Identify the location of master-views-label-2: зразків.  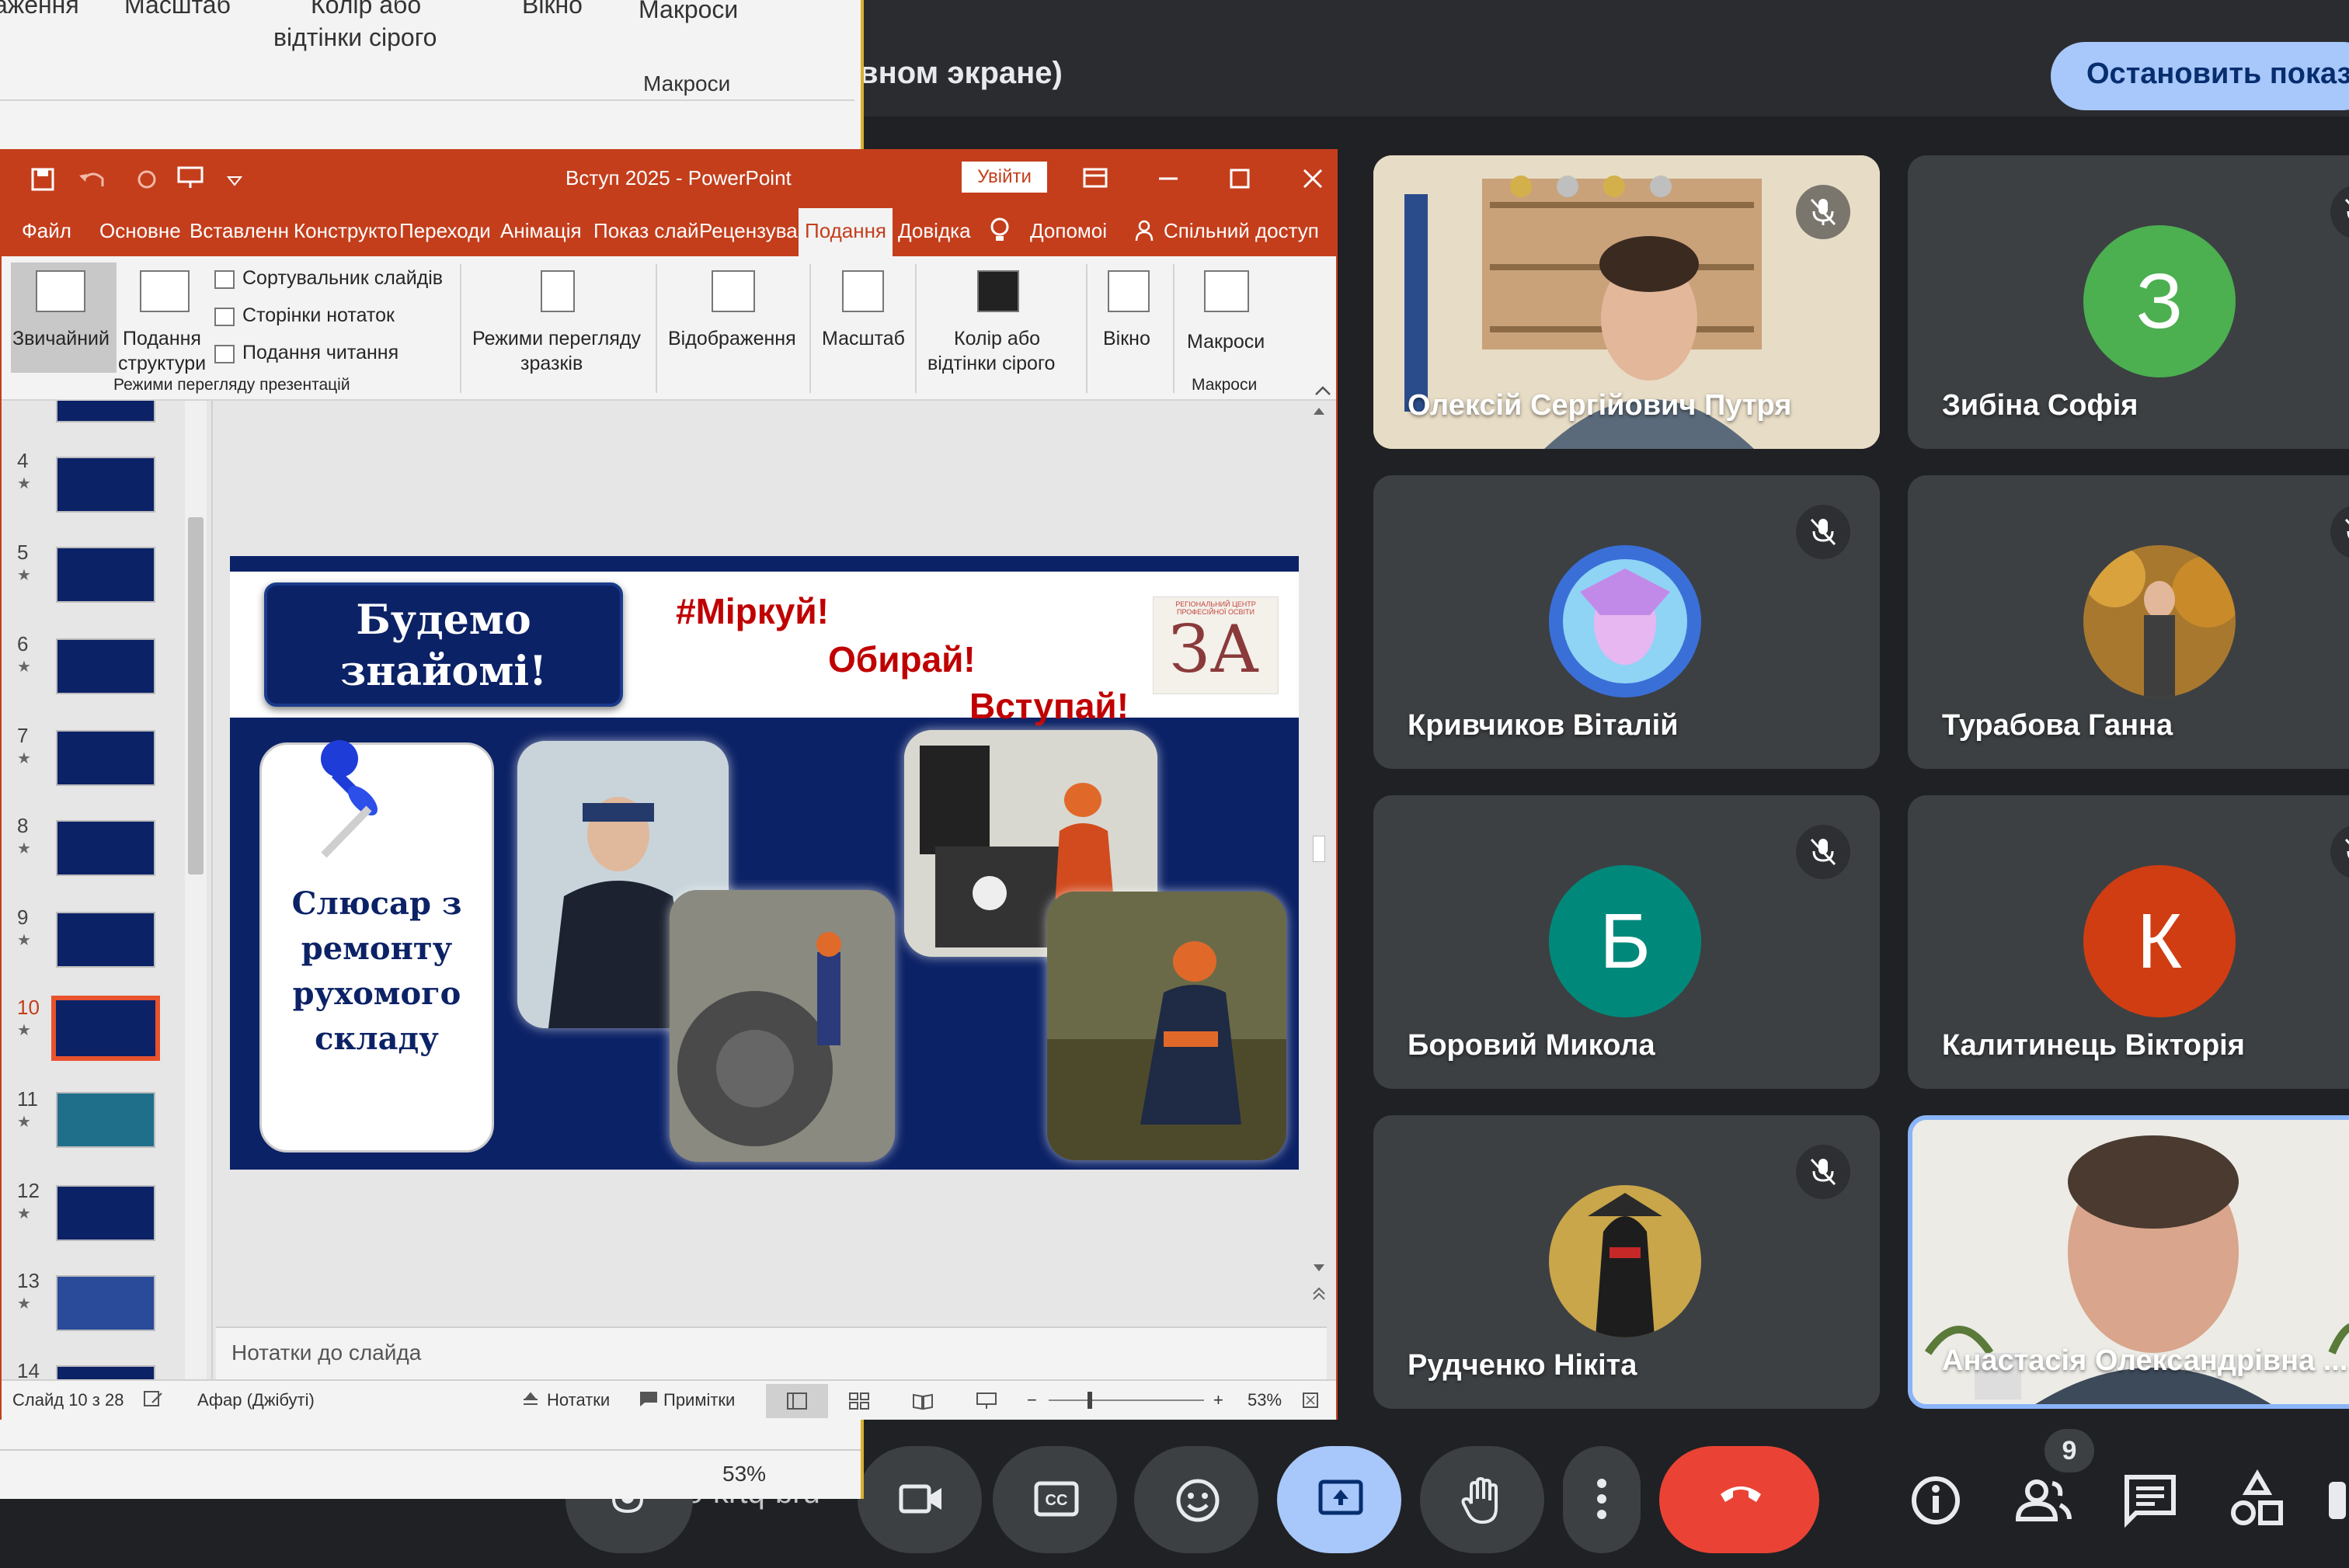
(551, 364).